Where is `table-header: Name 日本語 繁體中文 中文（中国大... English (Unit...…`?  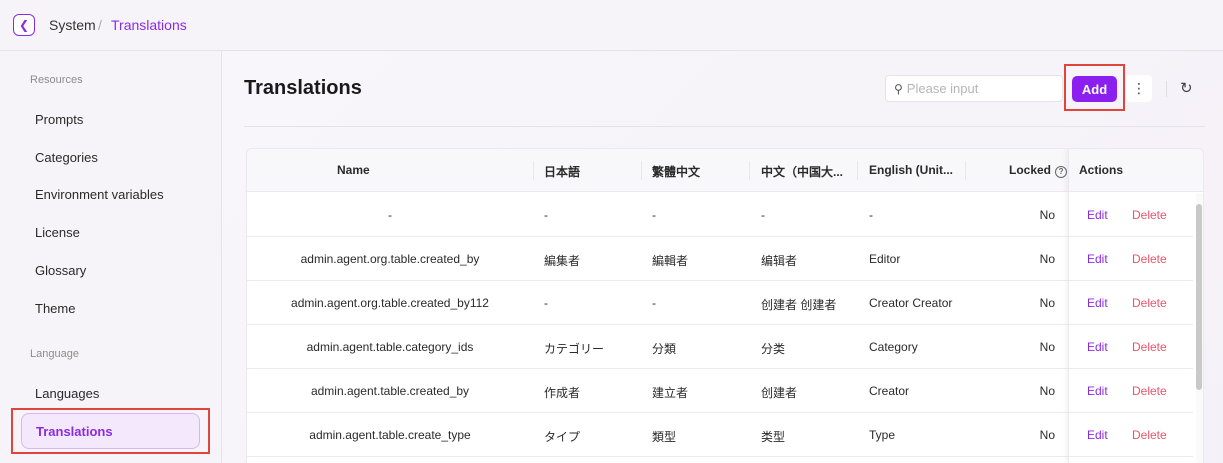 table-header: Name 日本語 繁體中文 中文（中国大... English (Unit...… is located at coordinates (725, 170).